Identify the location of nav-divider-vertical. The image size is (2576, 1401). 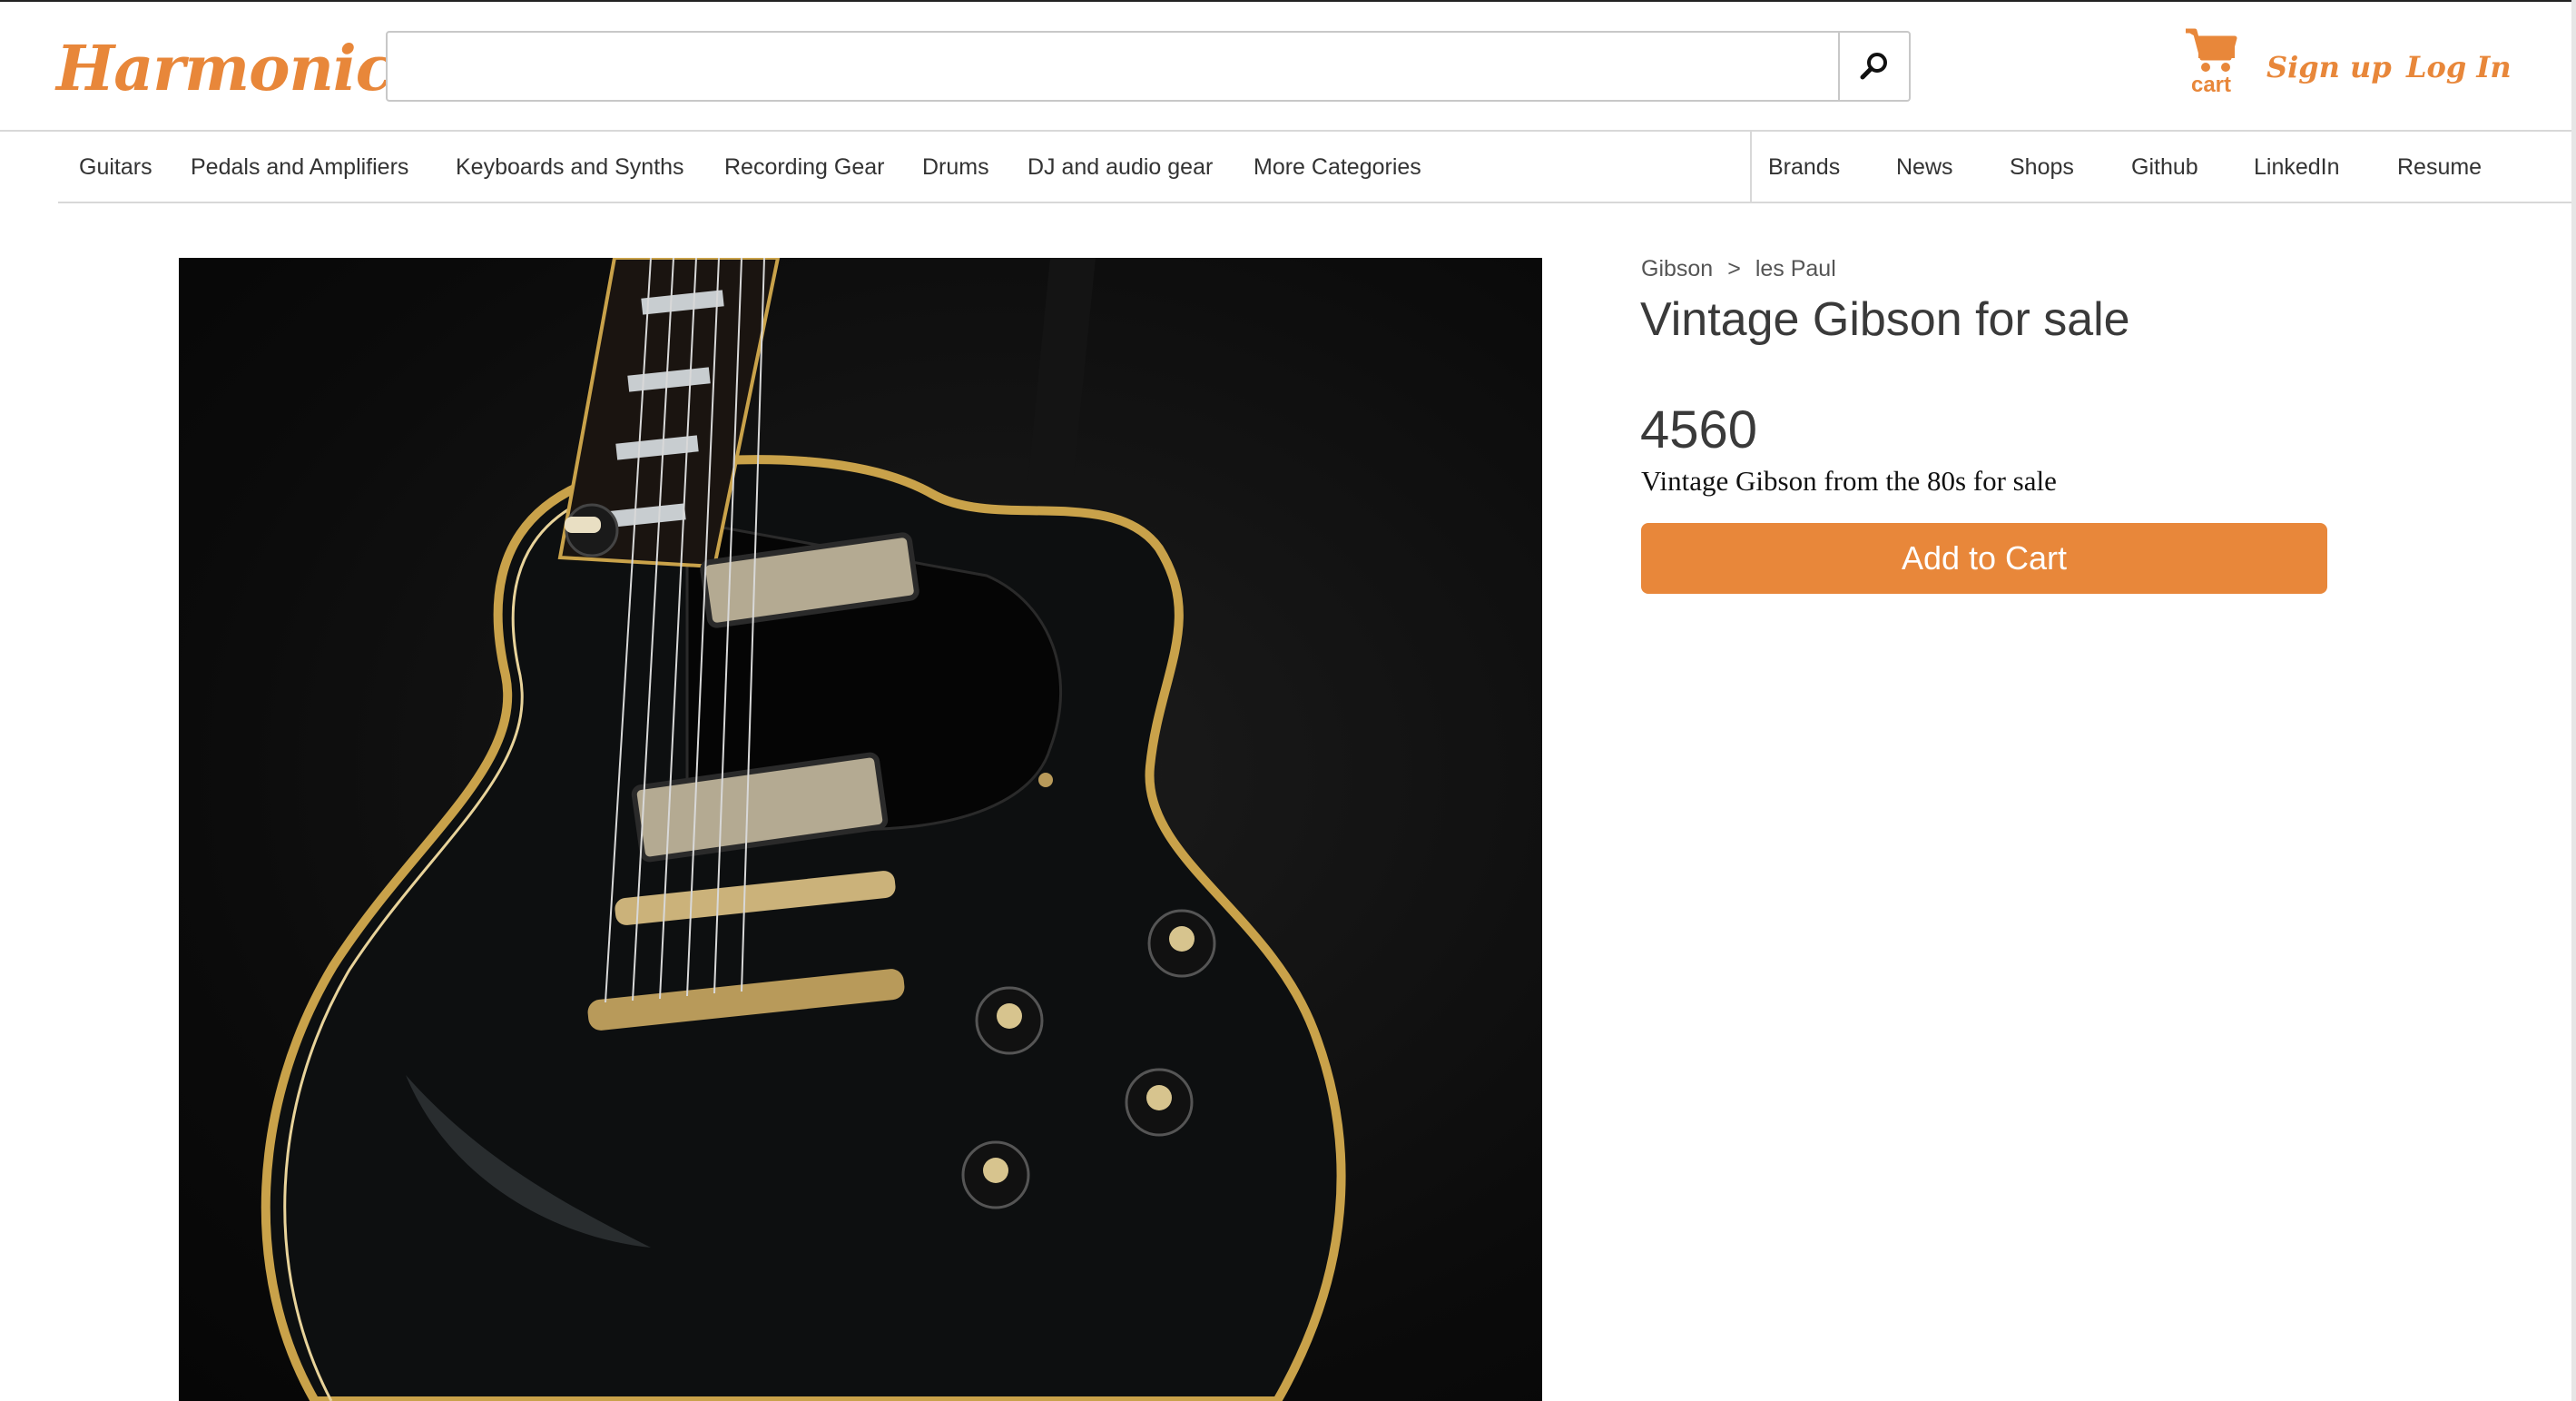
(1751, 167).